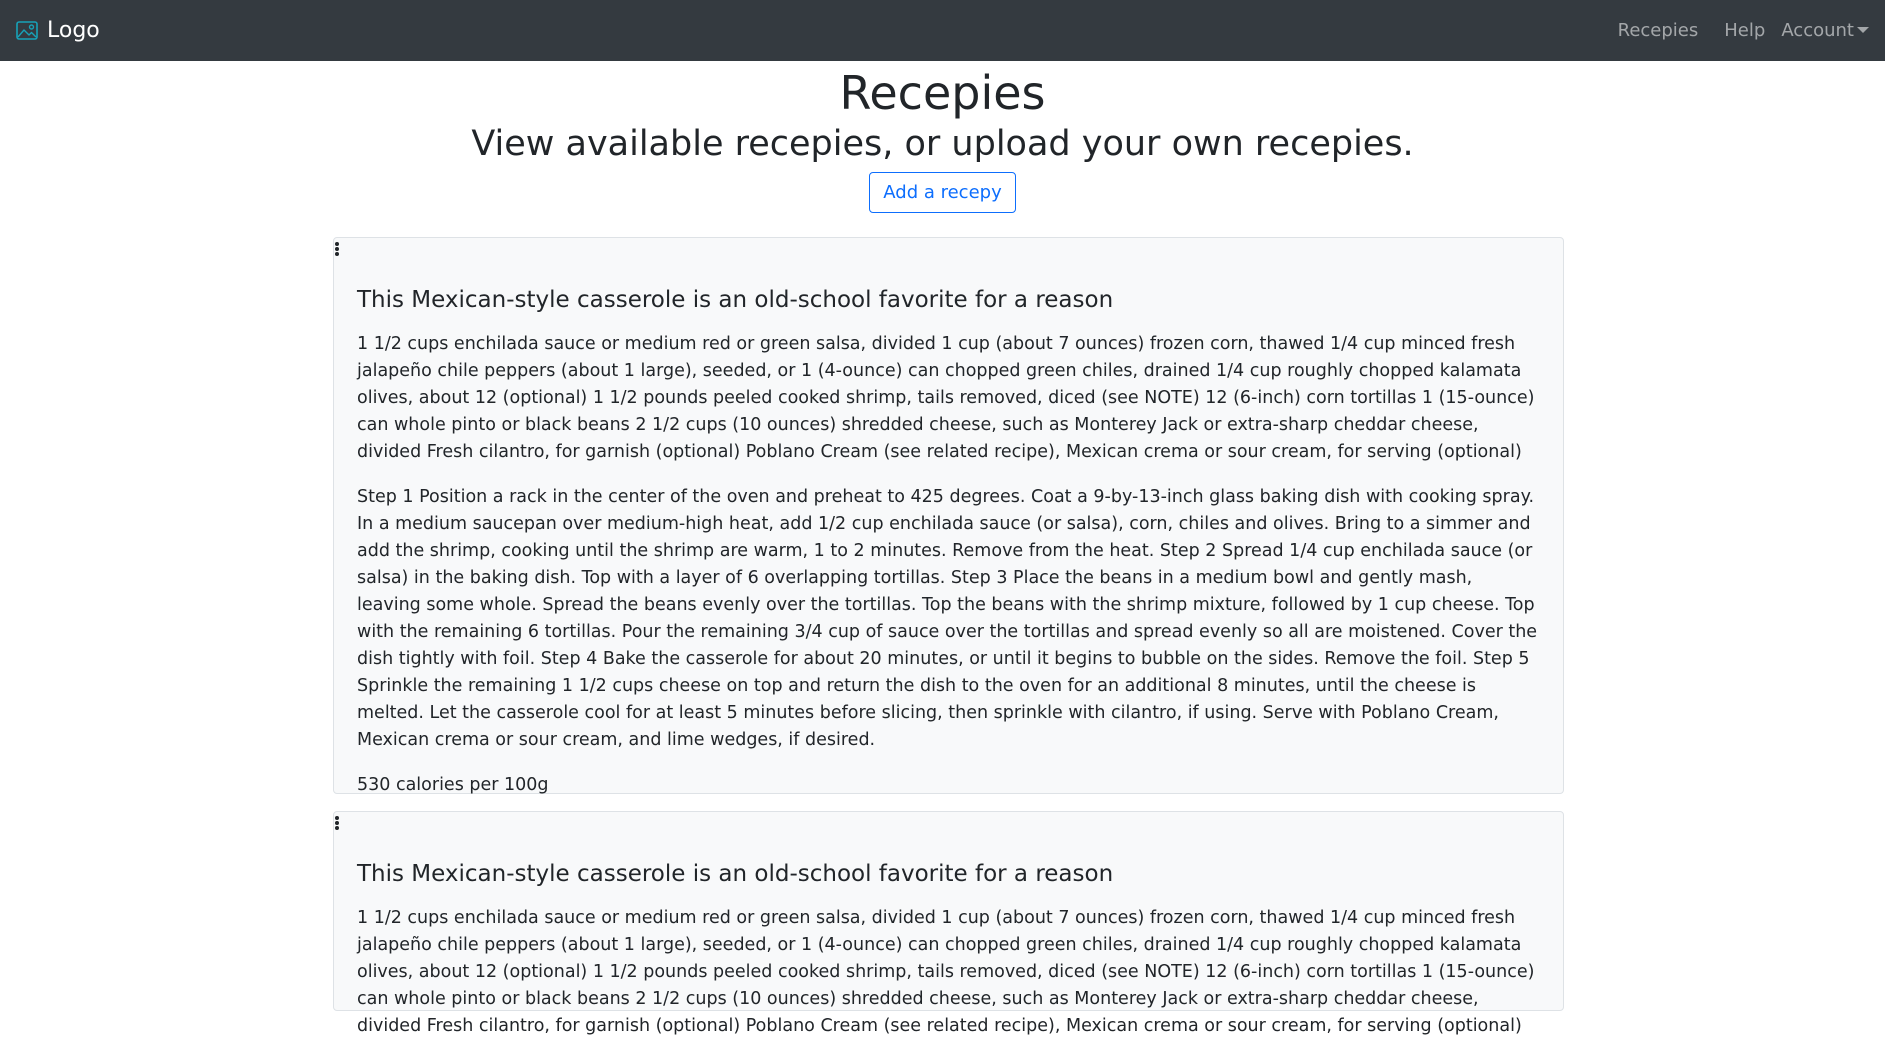 The image size is (1885, 1040). I want to click on navbar: Logo Recepies Help Account, so click(942, 30).